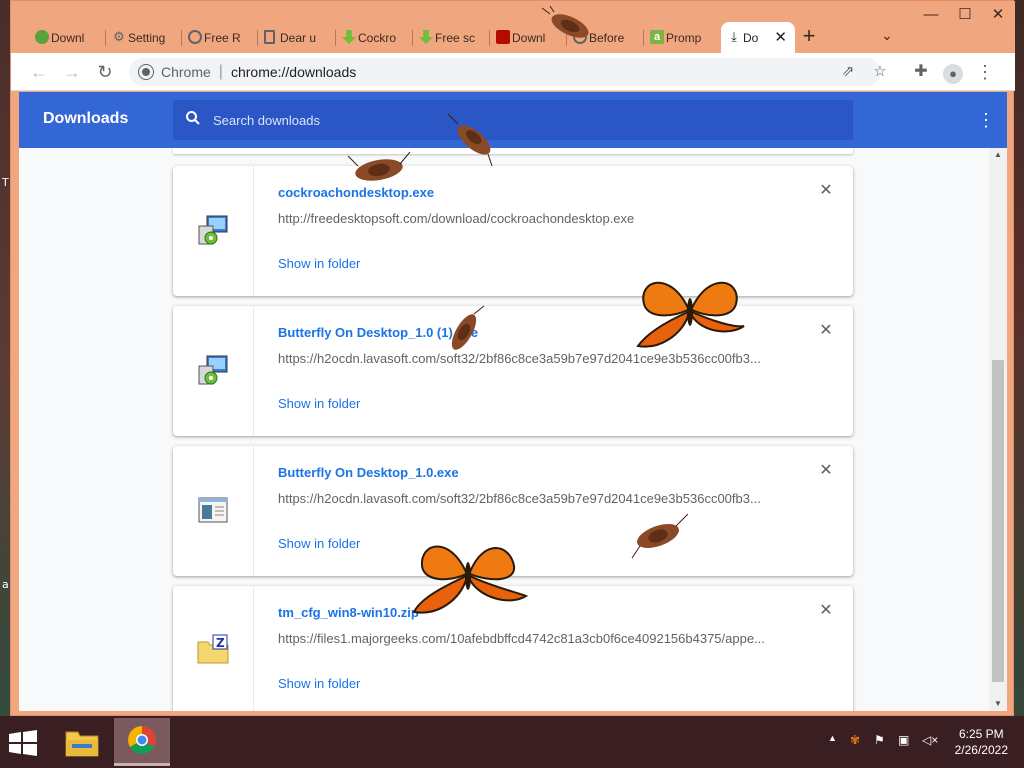 The image size is (1024, 768). What do you see at coordinates (986, 120) in the screenshot?
I see `downloads-more-actions-icon: ⋮` at bounding box center [986, 120].